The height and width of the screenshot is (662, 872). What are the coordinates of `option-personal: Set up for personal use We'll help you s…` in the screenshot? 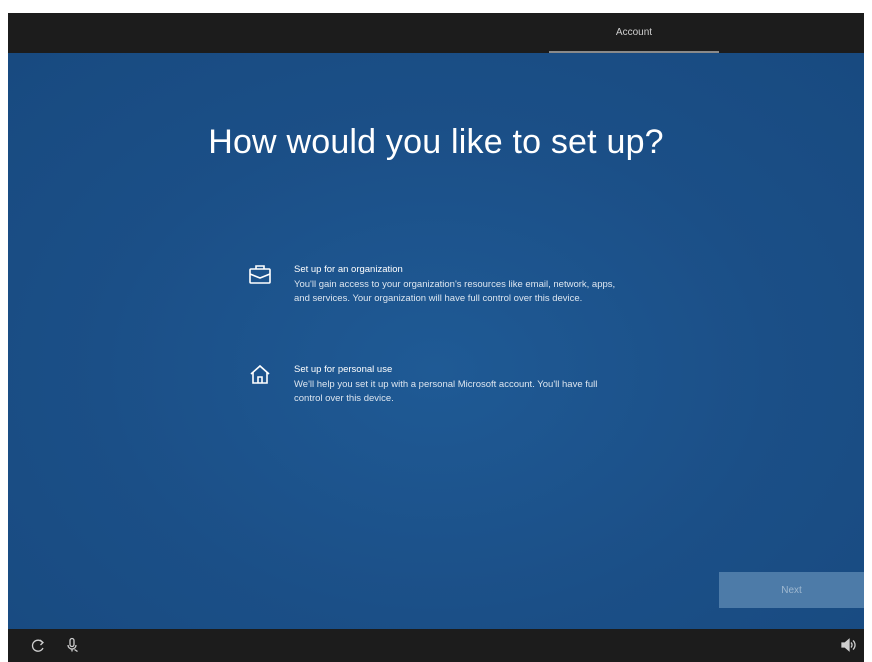 It's located at (448, 384).